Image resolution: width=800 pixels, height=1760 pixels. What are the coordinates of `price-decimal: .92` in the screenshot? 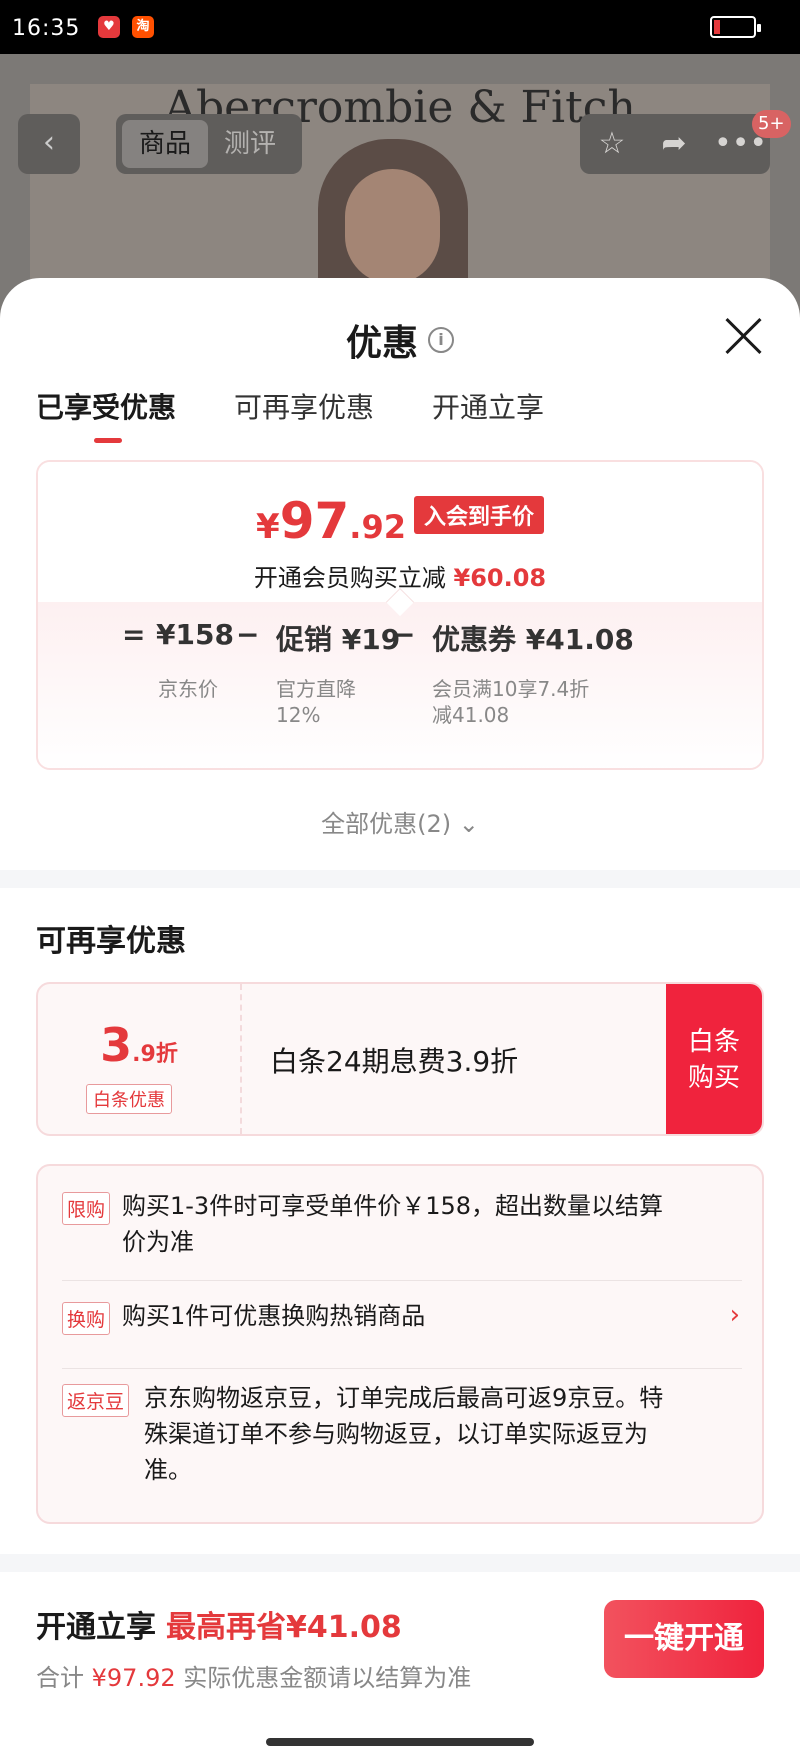 It's located at (377, 527).